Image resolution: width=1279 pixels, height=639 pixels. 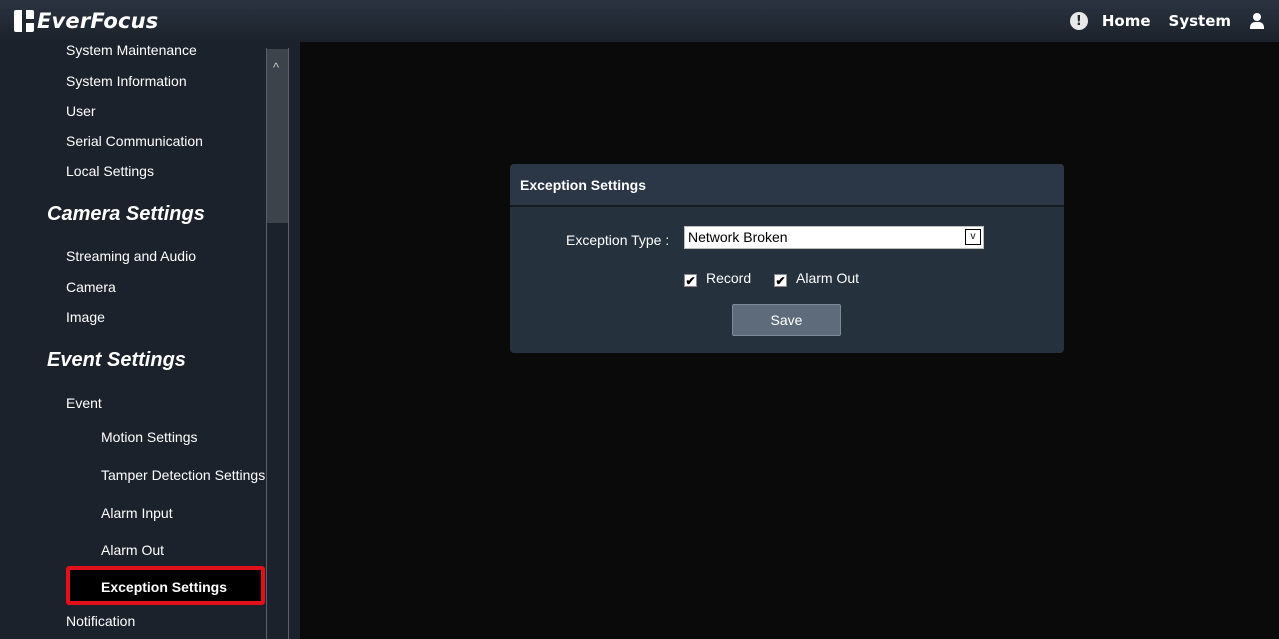 I want to click on alert-icon: !, so click(x=1078, y=21).